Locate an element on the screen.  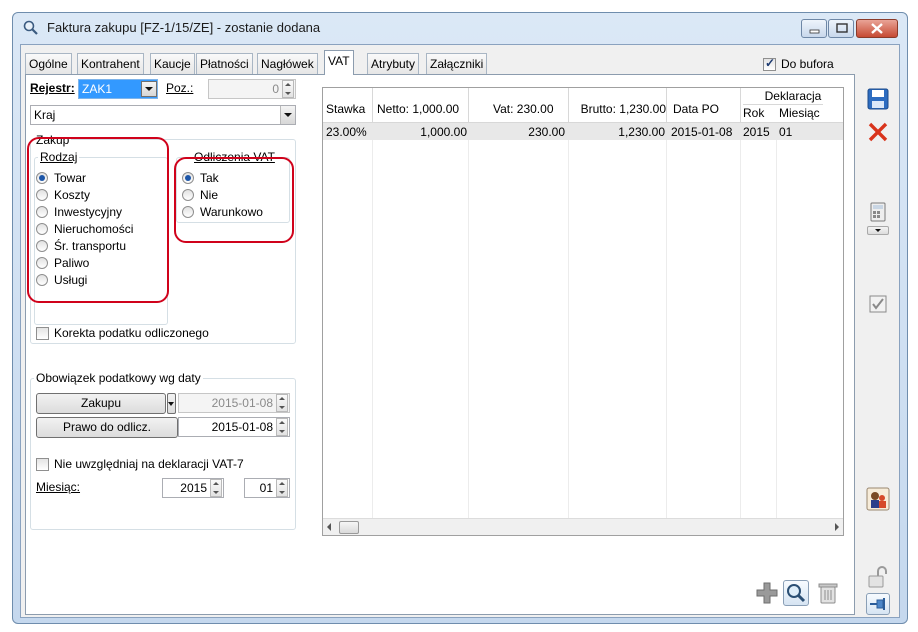
poz-label: Poz.: is located at coordinates (180, 88).